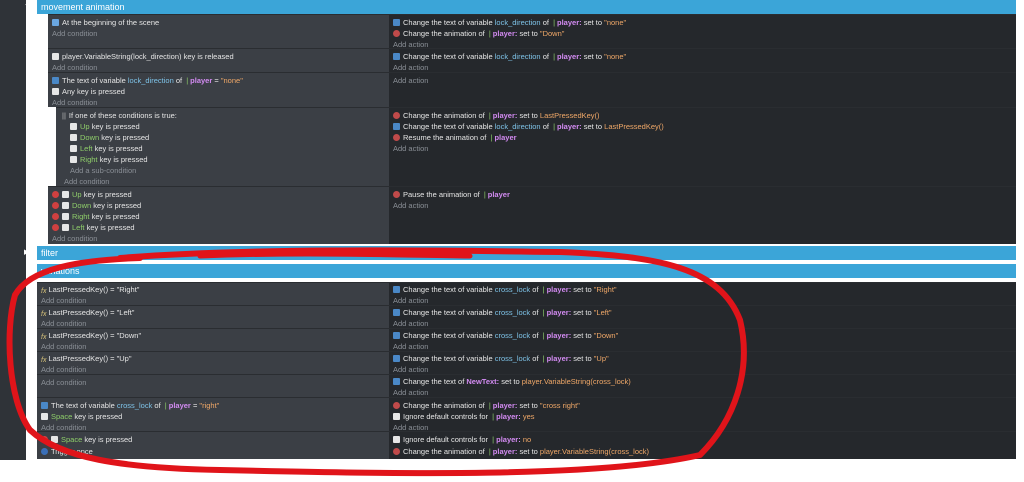 The height and width of the screenshot is (482, 1024). What do you see at coordinates (109, 159) in the screenshot?
I see `condition-key-right: Right key is pressed` at bounding box center [109, 159].